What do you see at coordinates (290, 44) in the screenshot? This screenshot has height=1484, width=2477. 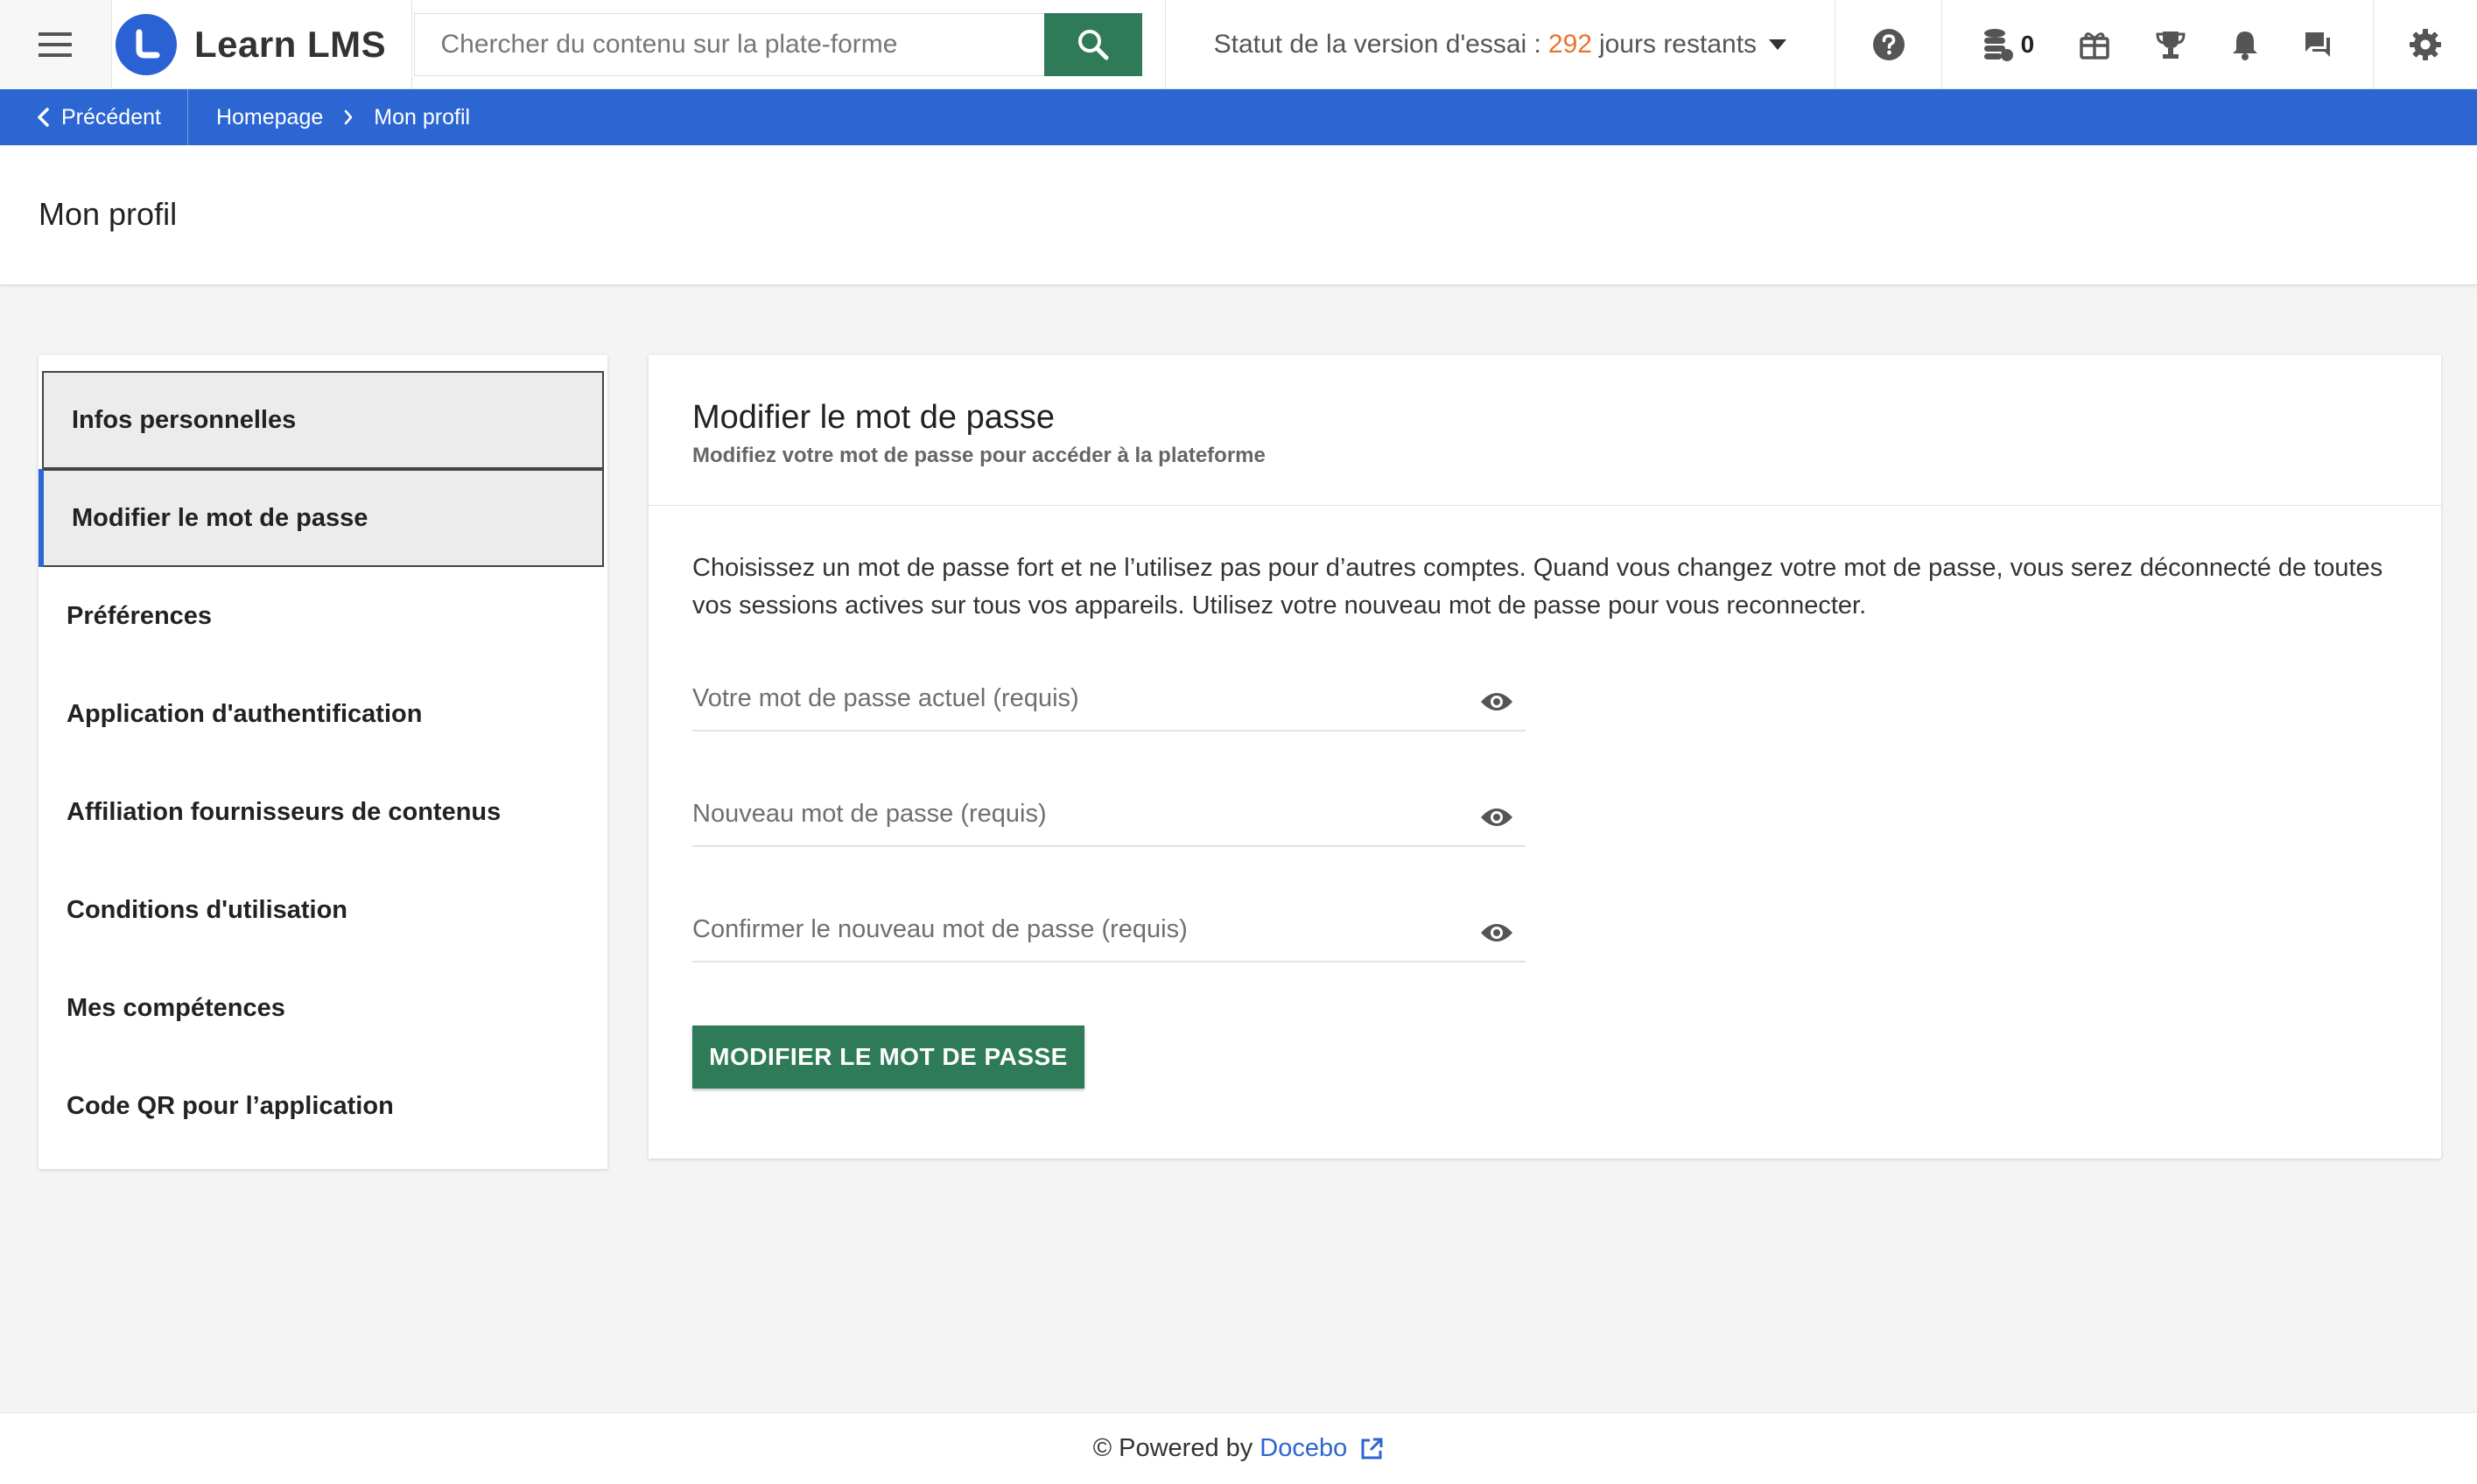 I see `brand-name: Learn LMS` at bounding box center [290, 44].